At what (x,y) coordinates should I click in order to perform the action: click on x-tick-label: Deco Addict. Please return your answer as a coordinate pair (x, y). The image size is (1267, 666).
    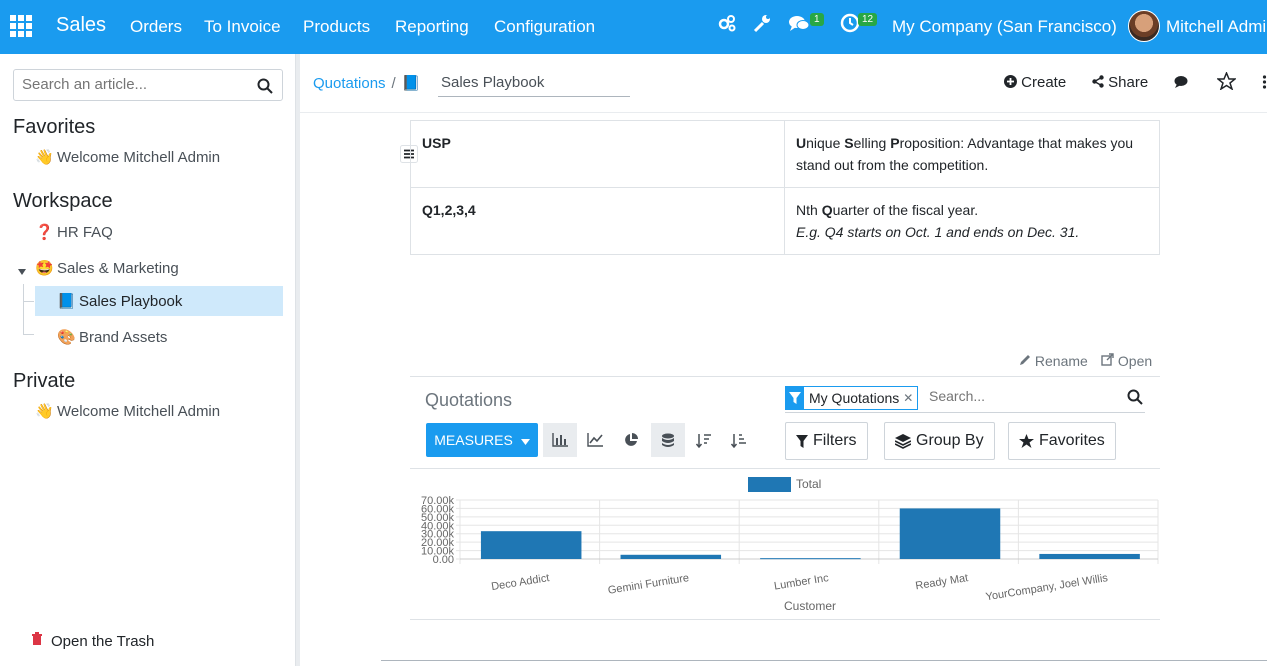
    Looking at the image, I should click on (520, 582).